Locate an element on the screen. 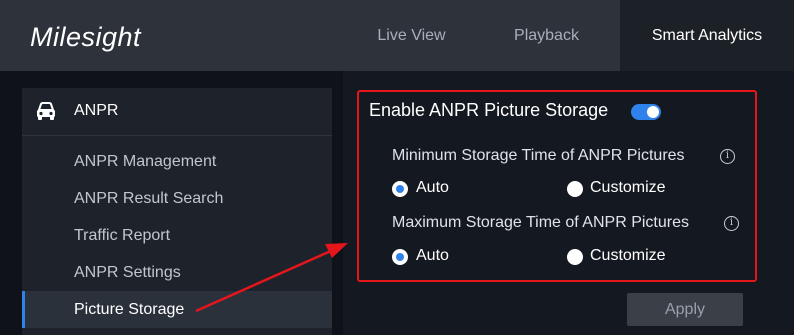 The width and height of the screenshot is (794, 335). sidebar-item-anpr-management: ANPR Management is located at coordinates (177, 161).